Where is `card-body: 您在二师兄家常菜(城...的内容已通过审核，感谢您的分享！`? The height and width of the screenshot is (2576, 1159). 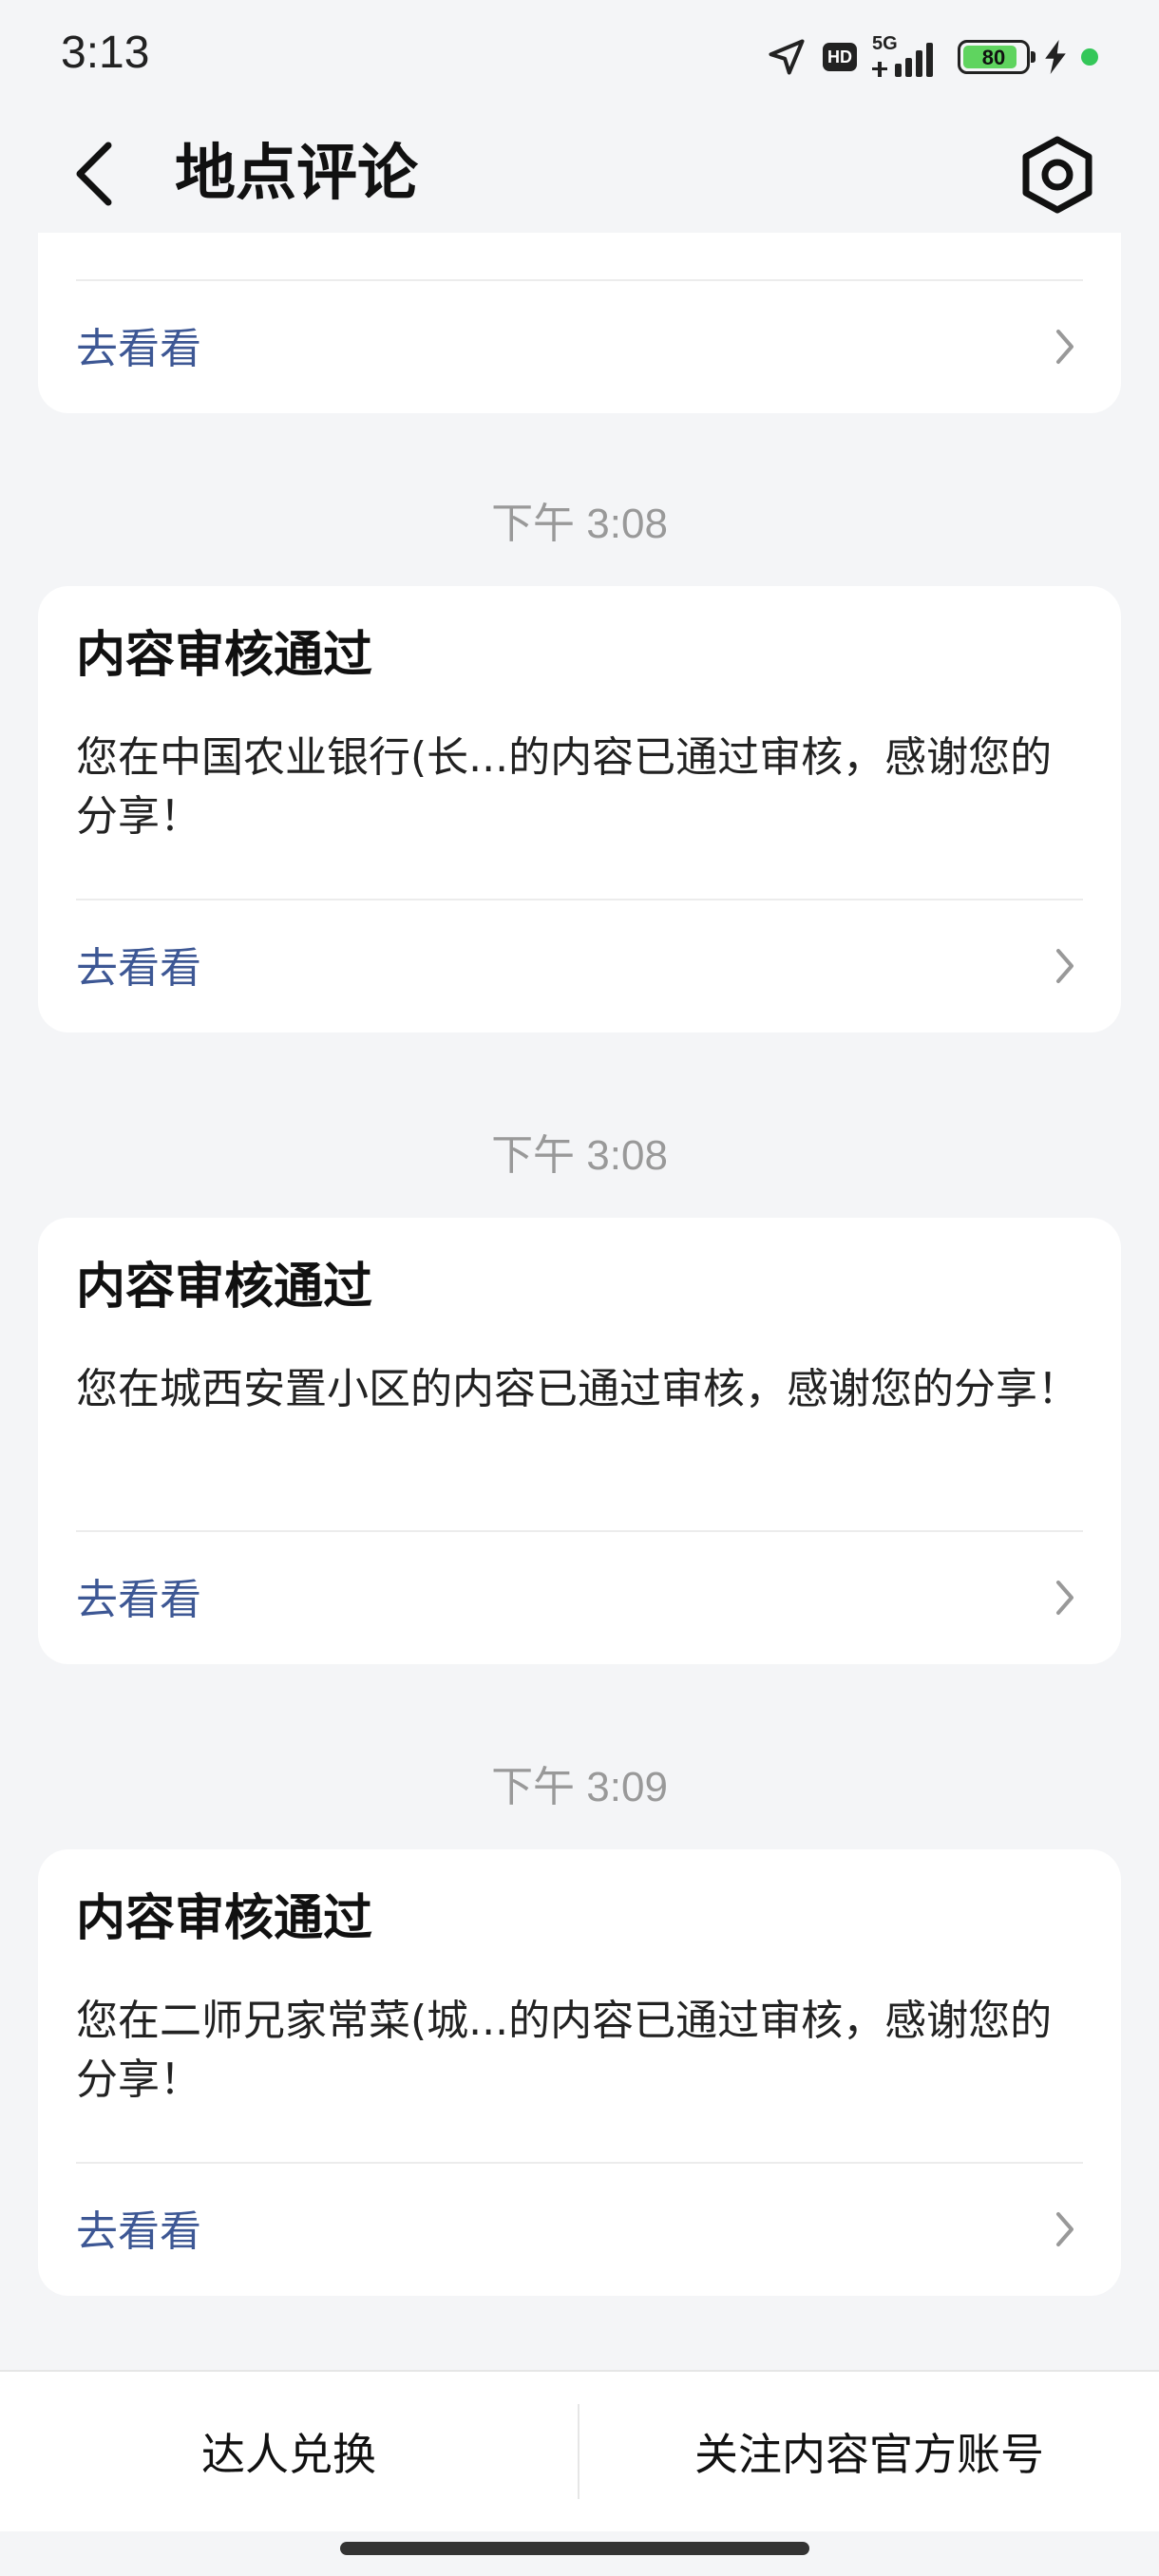
card-body: 您在二师兄家常菜(城...的内容已通过审核，感谢您的分享！ is located at coordinates (564, 2050).